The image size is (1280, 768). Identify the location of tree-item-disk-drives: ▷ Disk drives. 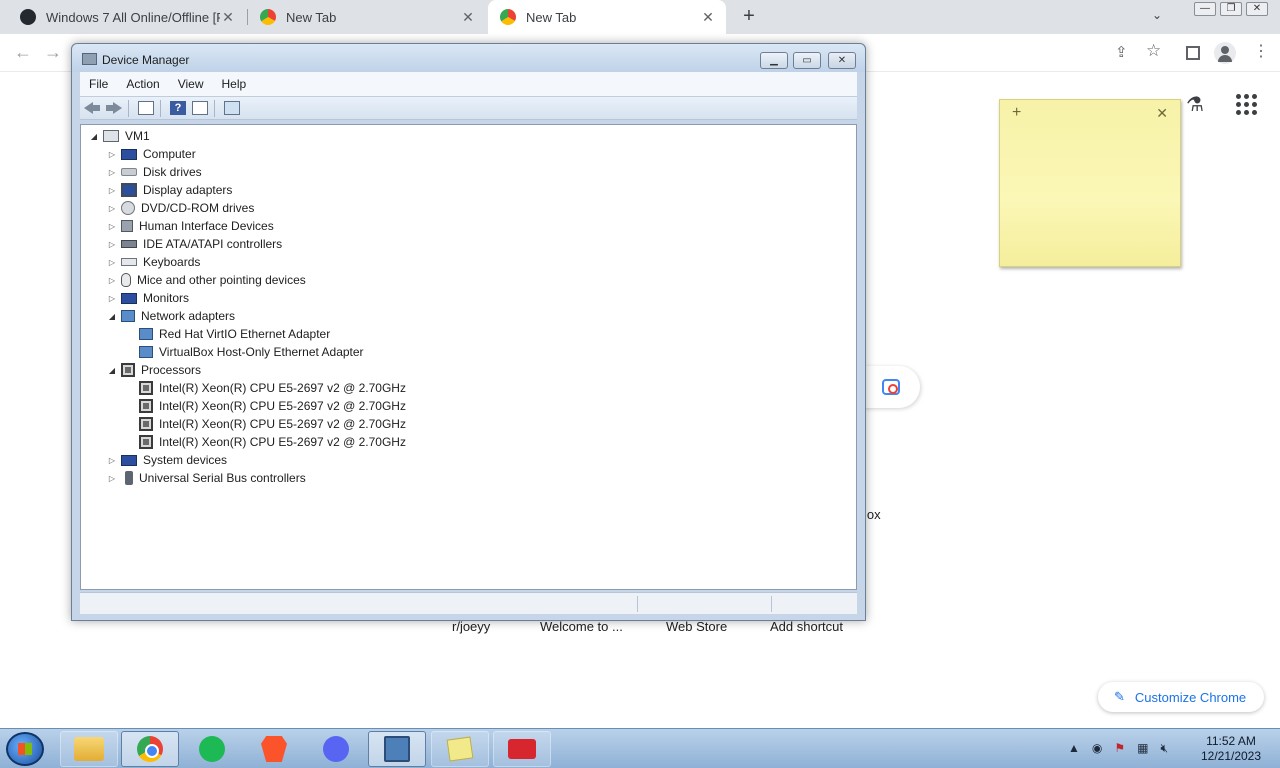
(154, 172).